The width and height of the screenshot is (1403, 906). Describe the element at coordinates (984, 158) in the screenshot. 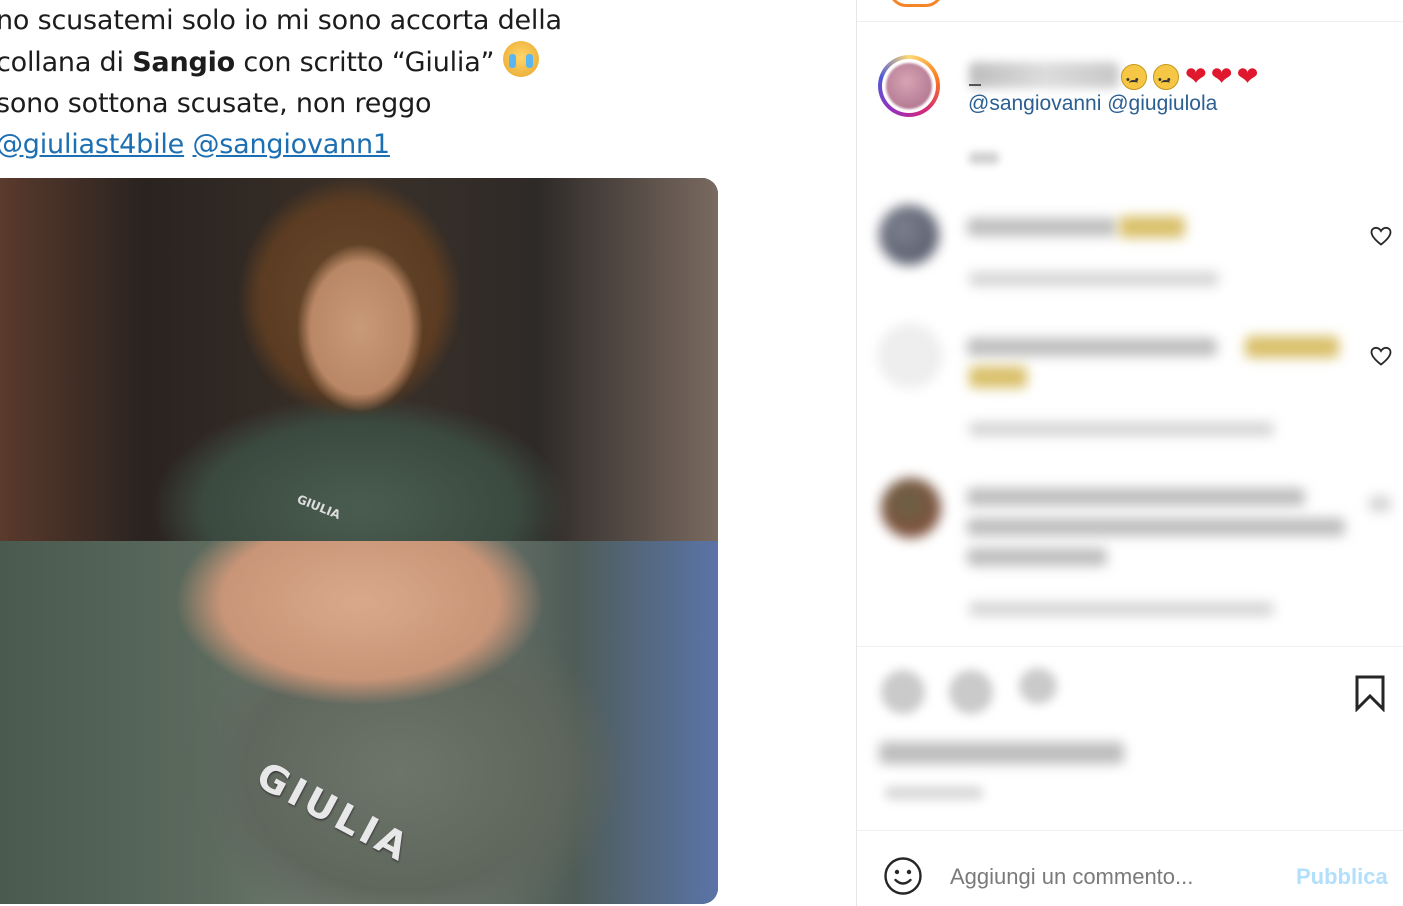

I see `caption-time-blurred` at that location.